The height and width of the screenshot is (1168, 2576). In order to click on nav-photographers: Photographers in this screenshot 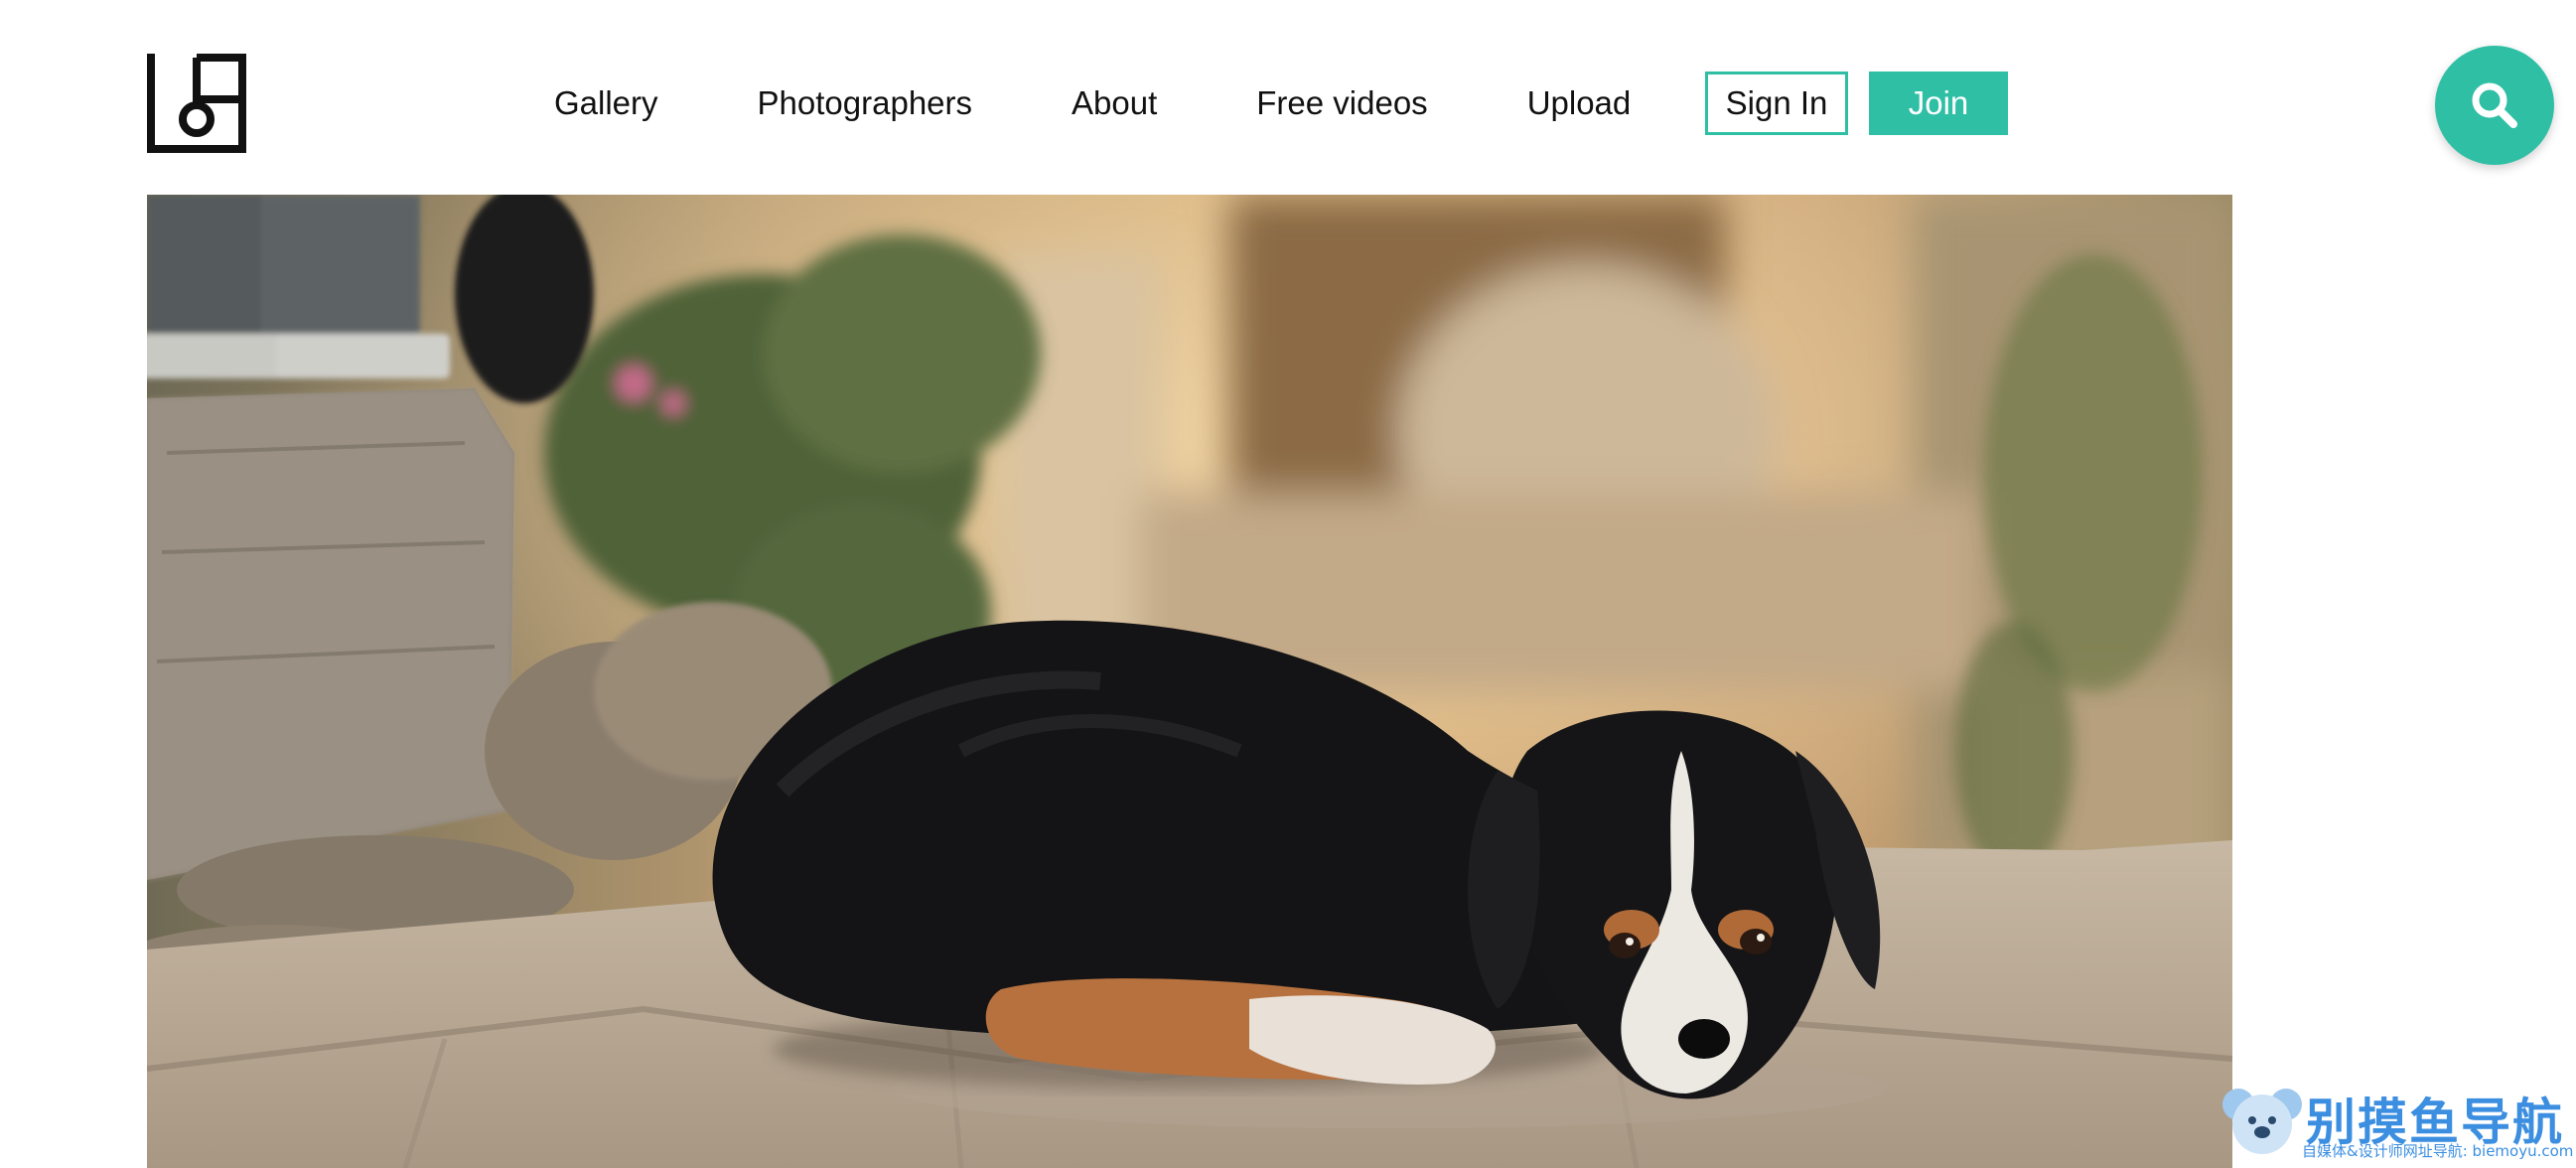, I will do `click(865, 103)`.